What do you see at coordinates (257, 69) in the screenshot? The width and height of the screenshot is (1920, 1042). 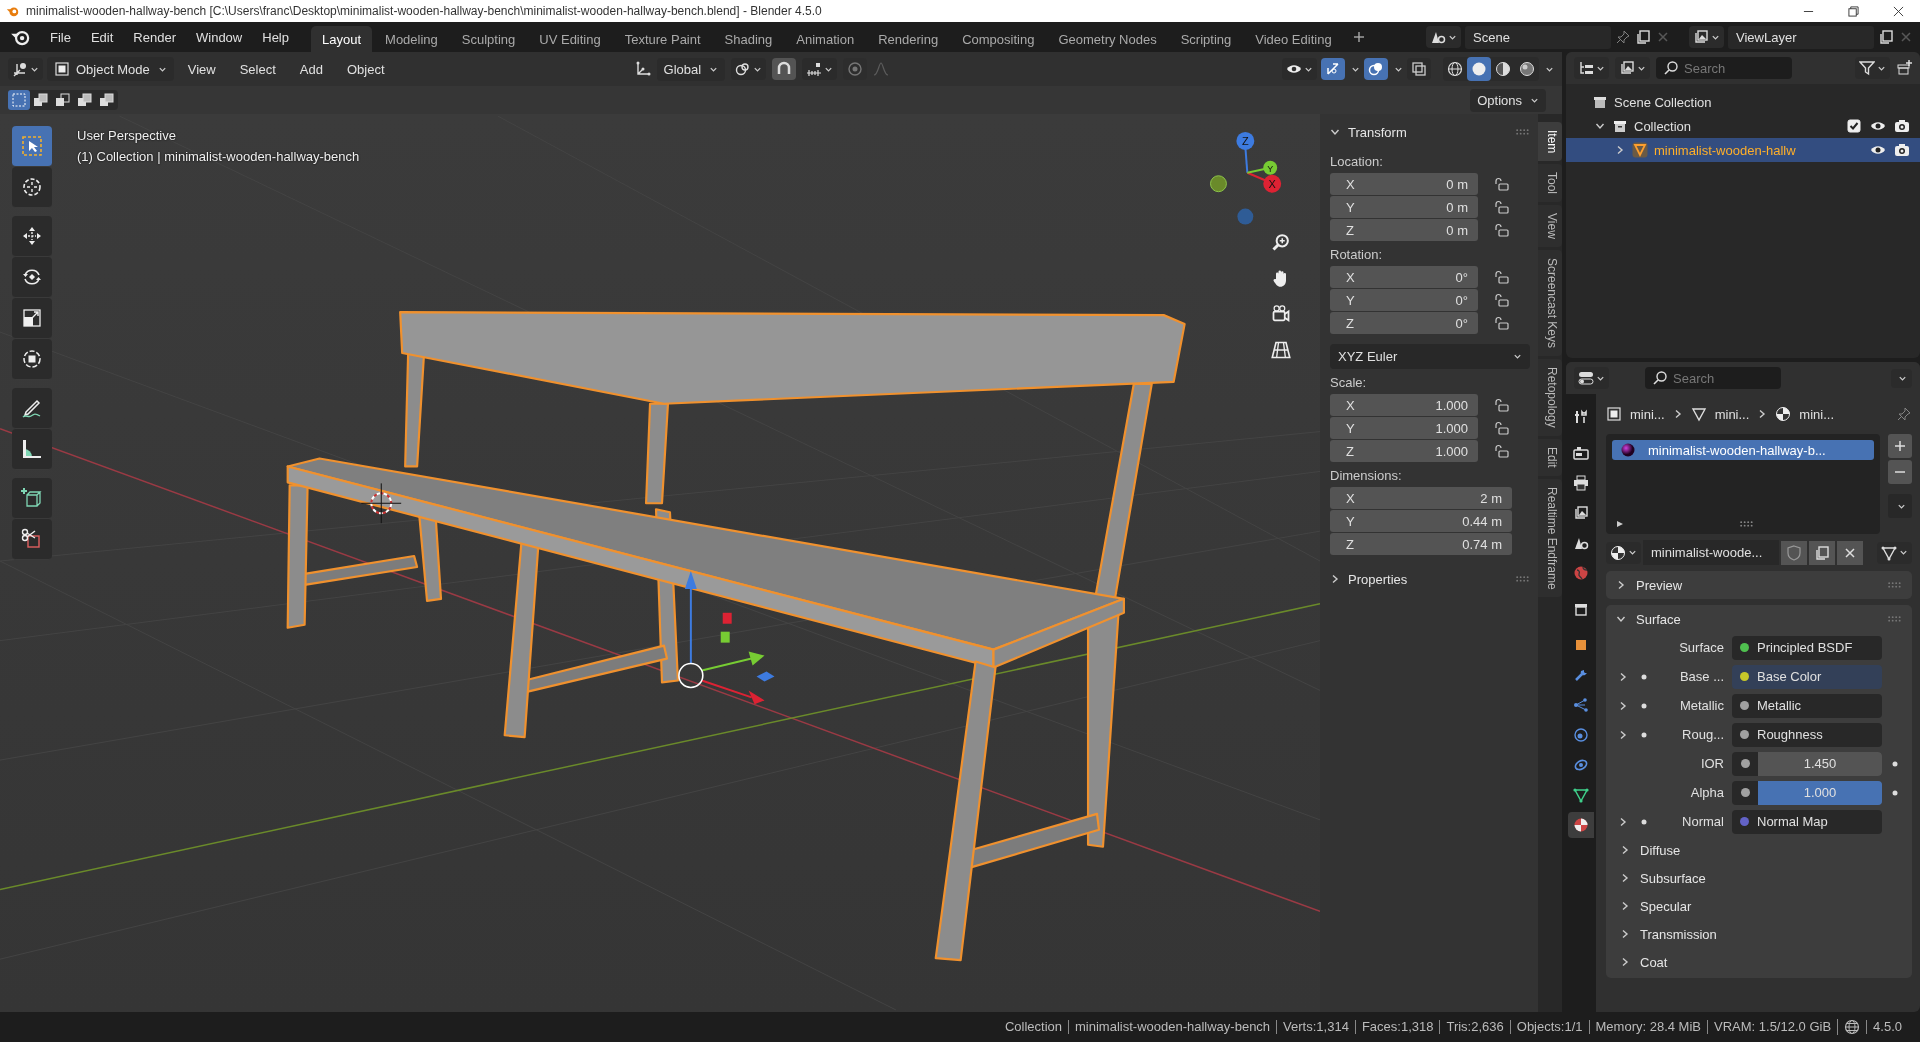 I see `menu-item: Select` at bounding box center [257, 69].